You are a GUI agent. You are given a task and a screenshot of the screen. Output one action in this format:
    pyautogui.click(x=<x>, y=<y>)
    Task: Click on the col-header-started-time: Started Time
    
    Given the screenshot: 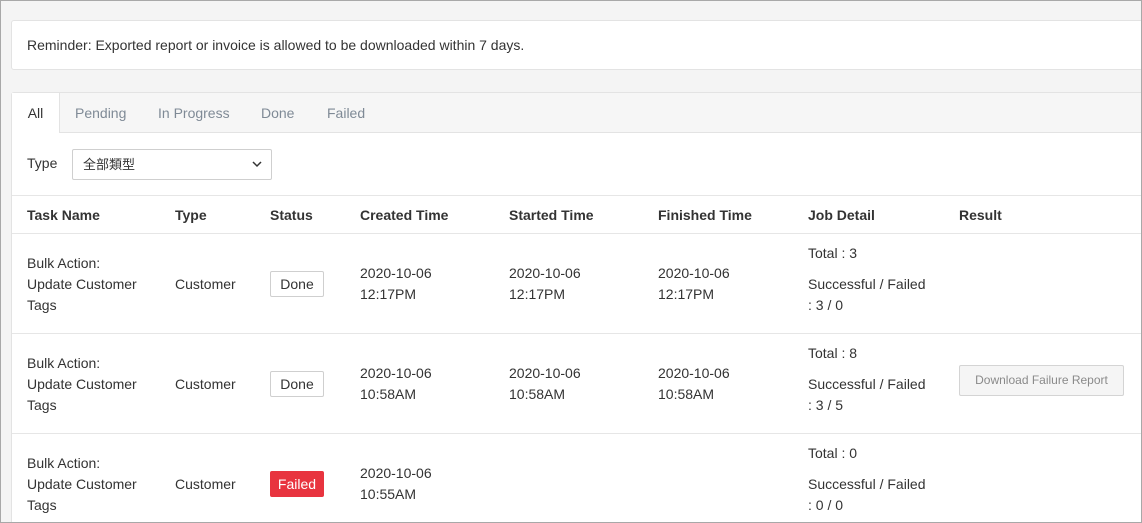 What is the action you would take?
    pyautogui.click(x=551, y=215)
    